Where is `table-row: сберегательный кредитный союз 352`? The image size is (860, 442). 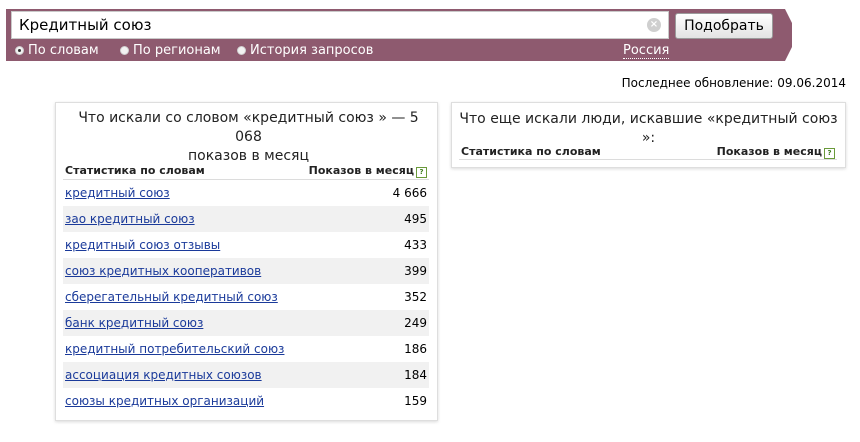
table-row: сберегательный кредитный союз 352 is located at coordinates (246, 297).